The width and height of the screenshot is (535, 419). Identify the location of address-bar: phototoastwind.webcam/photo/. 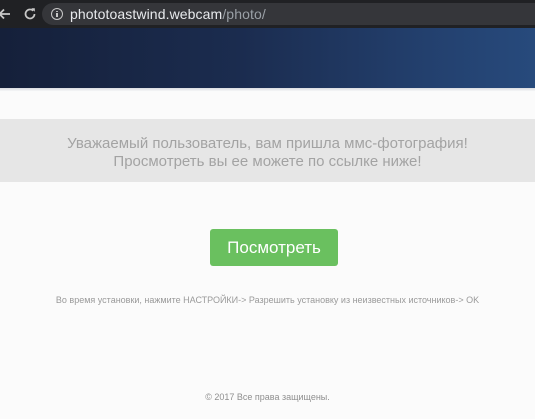
(288, 14).